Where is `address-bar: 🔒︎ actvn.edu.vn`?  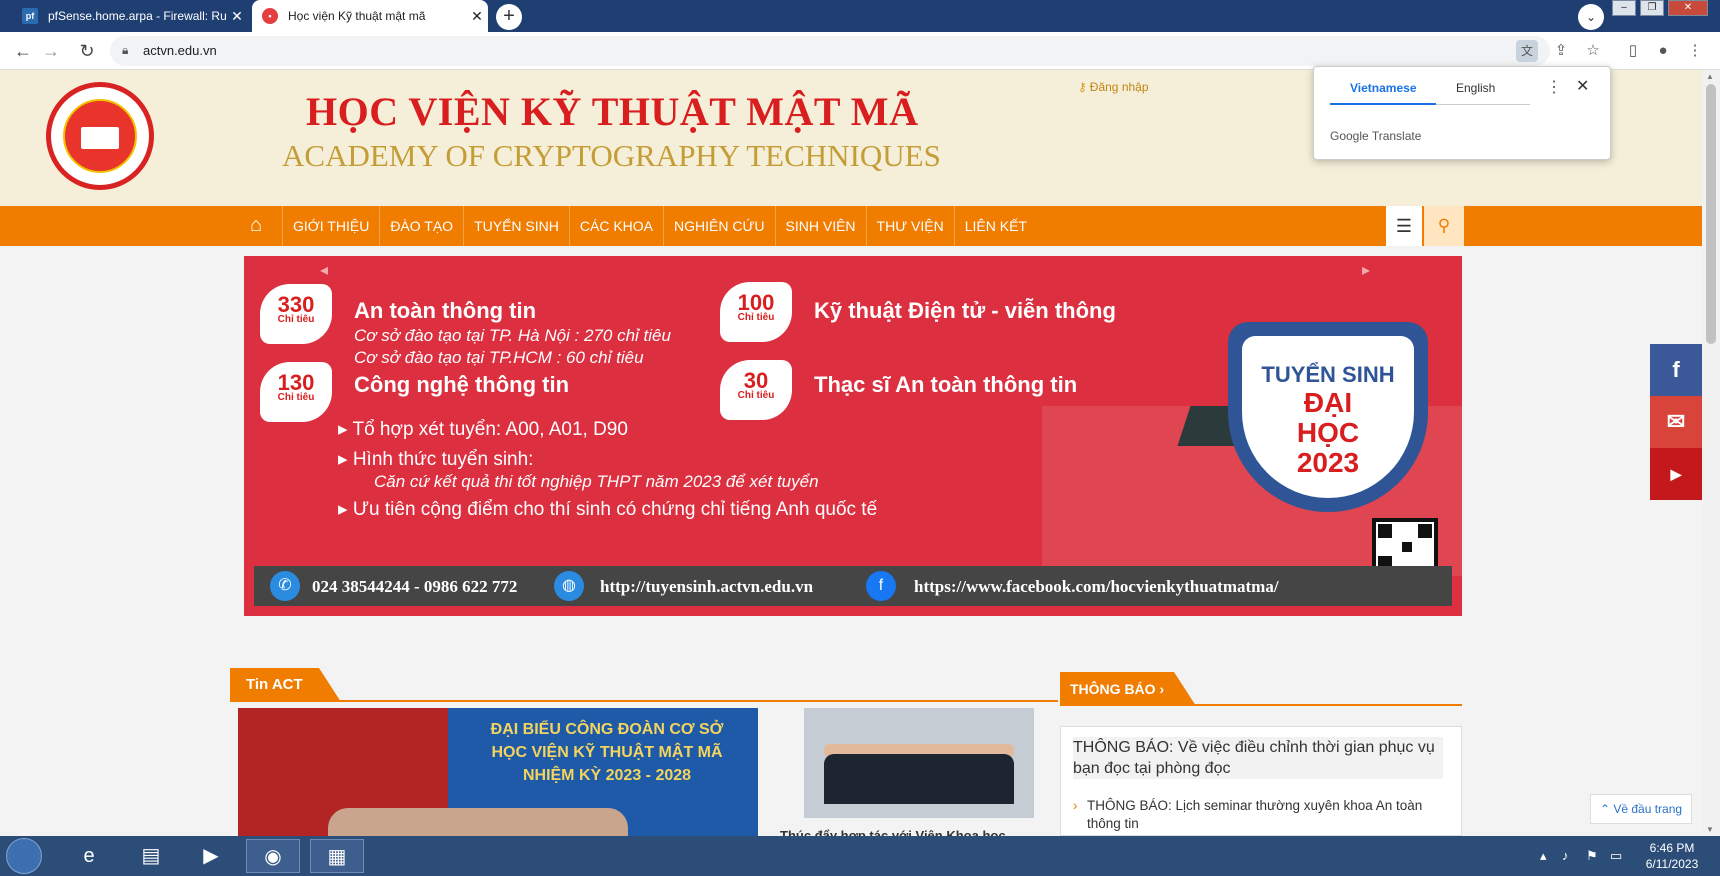 address-bar: 🔒︎ actvn.edu.vn is located at coordinates (830, 51).